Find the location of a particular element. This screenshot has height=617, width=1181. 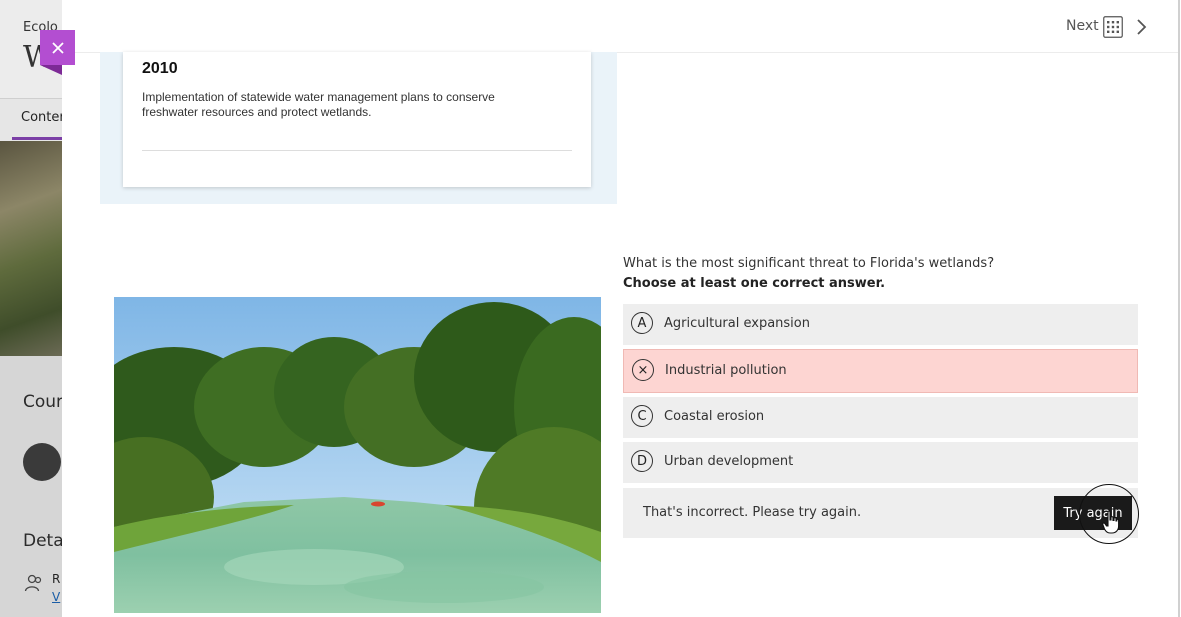

divider is located at coordinates (357, 150).